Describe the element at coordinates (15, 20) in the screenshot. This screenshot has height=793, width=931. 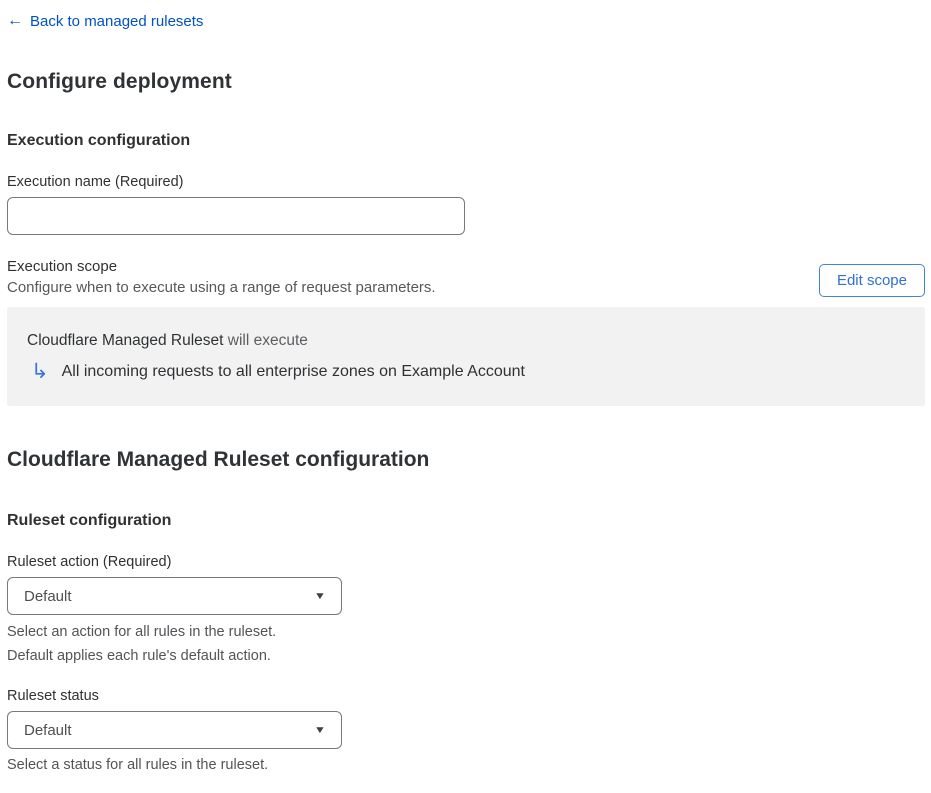
I see `back-arrow-icon: ←` at that location.